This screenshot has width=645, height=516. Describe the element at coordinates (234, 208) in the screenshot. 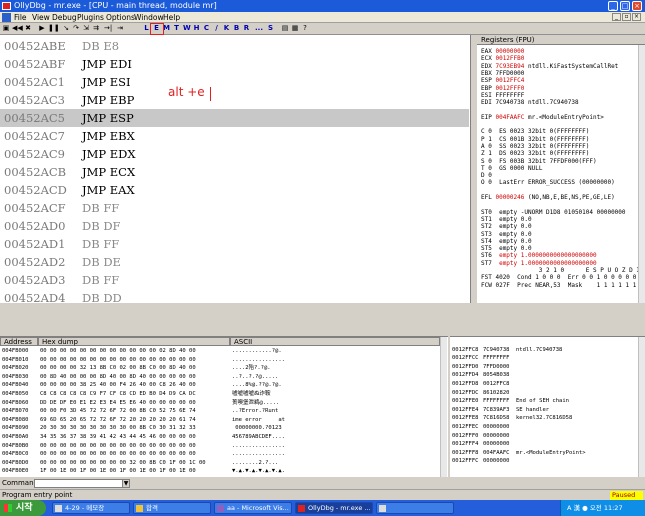

I see `disasm-row: 00452ACF DB FF` at that location.